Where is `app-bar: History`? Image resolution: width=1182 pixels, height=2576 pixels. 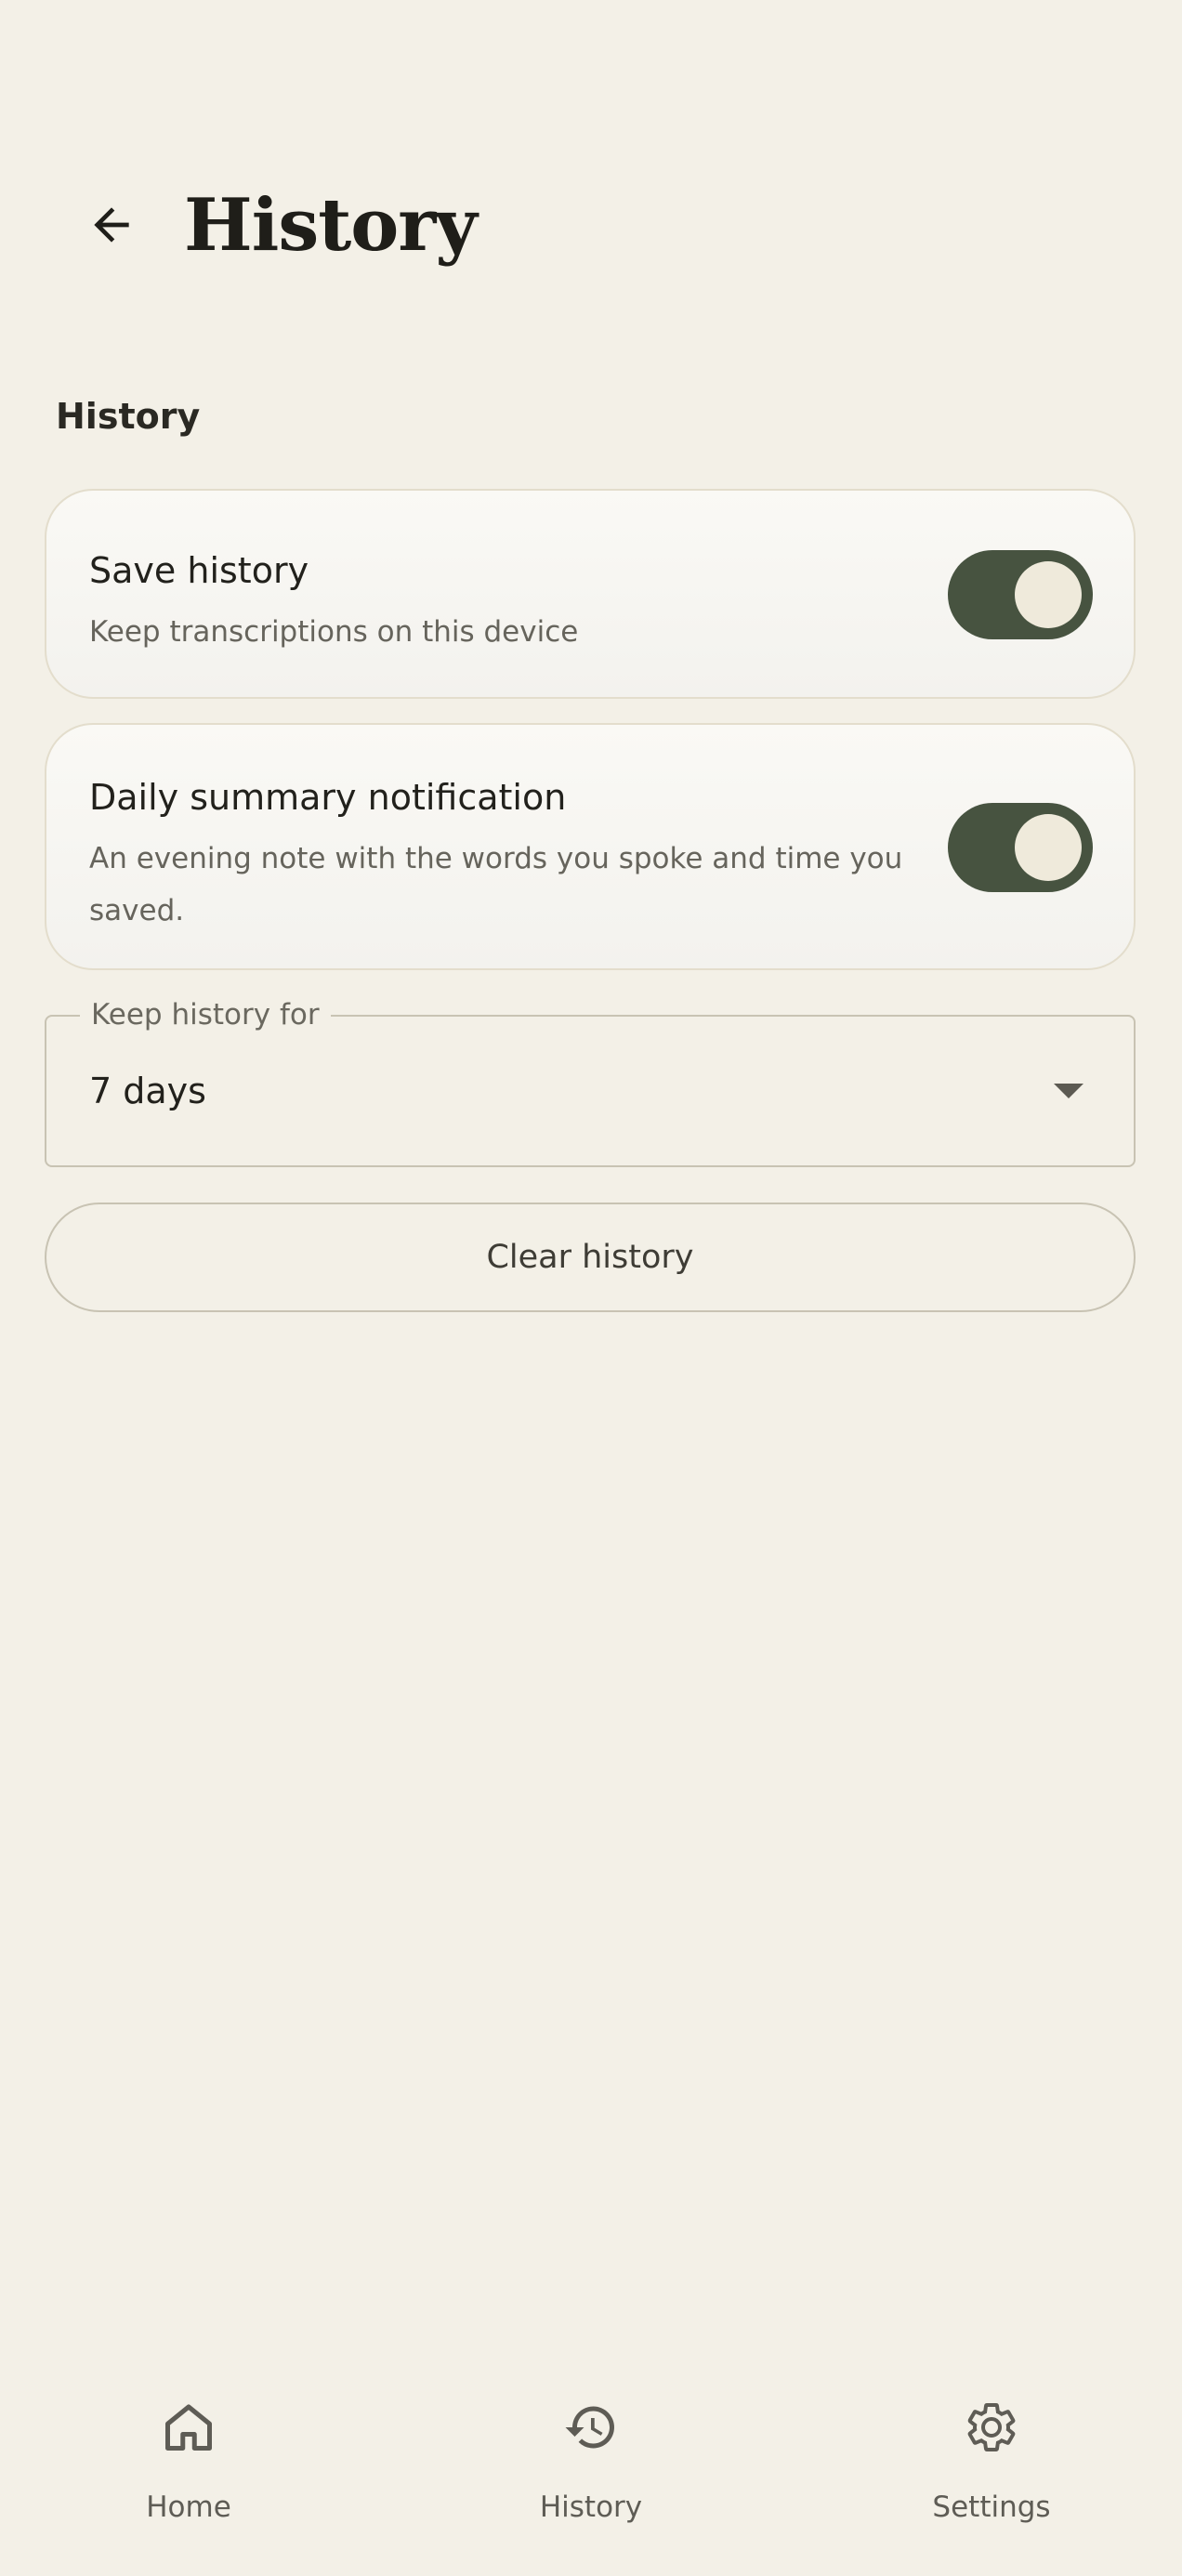 app-bar: History is located at coordinates (591, 227).